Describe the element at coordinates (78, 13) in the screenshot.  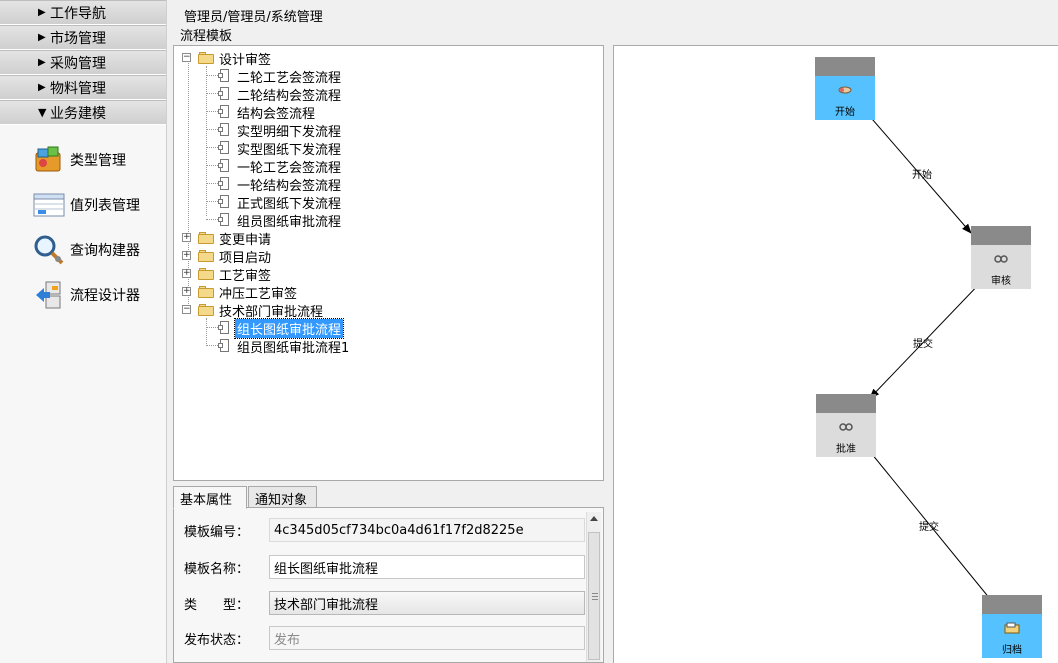
I see `nav-header-label: 工作导航` at that location.